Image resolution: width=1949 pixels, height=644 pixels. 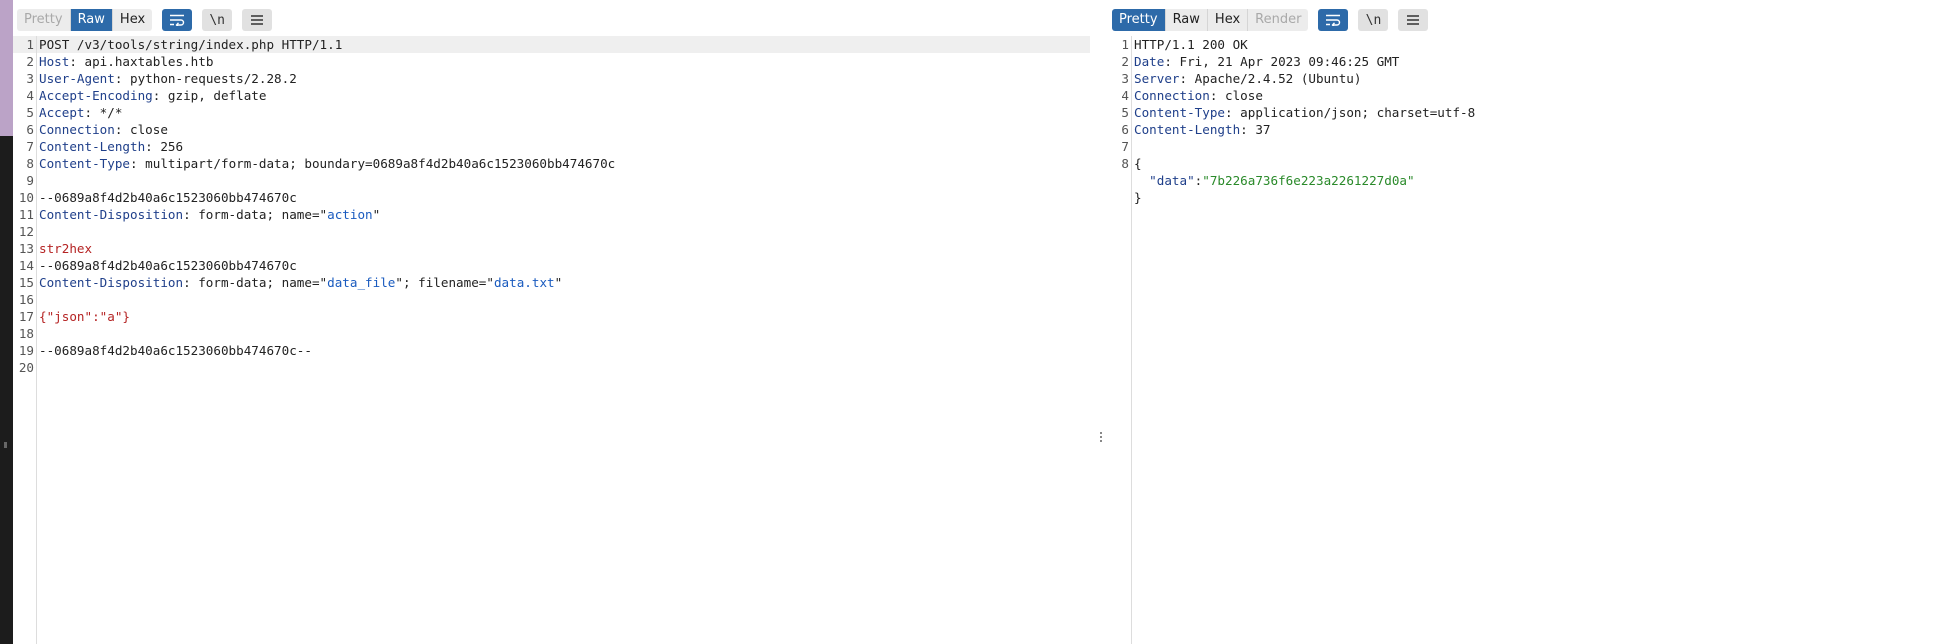 What do you see at coordinates (1118, 197) in the screenshot?
I see `line-number` at bounding box center [1118, 197].